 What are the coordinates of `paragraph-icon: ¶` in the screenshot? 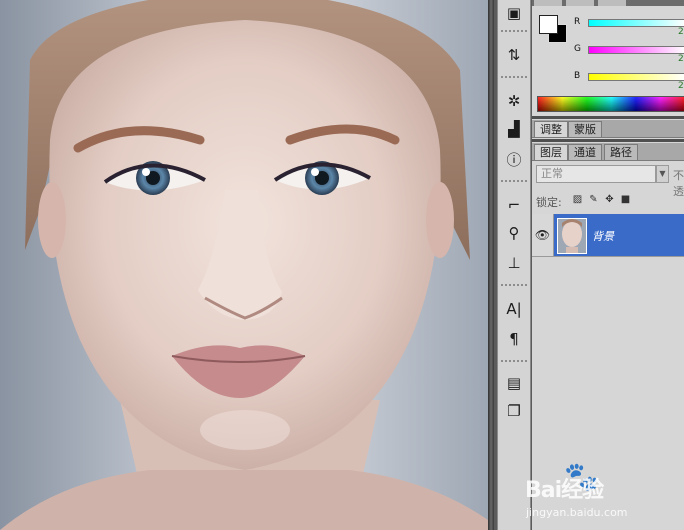 It's located at (514, 339).